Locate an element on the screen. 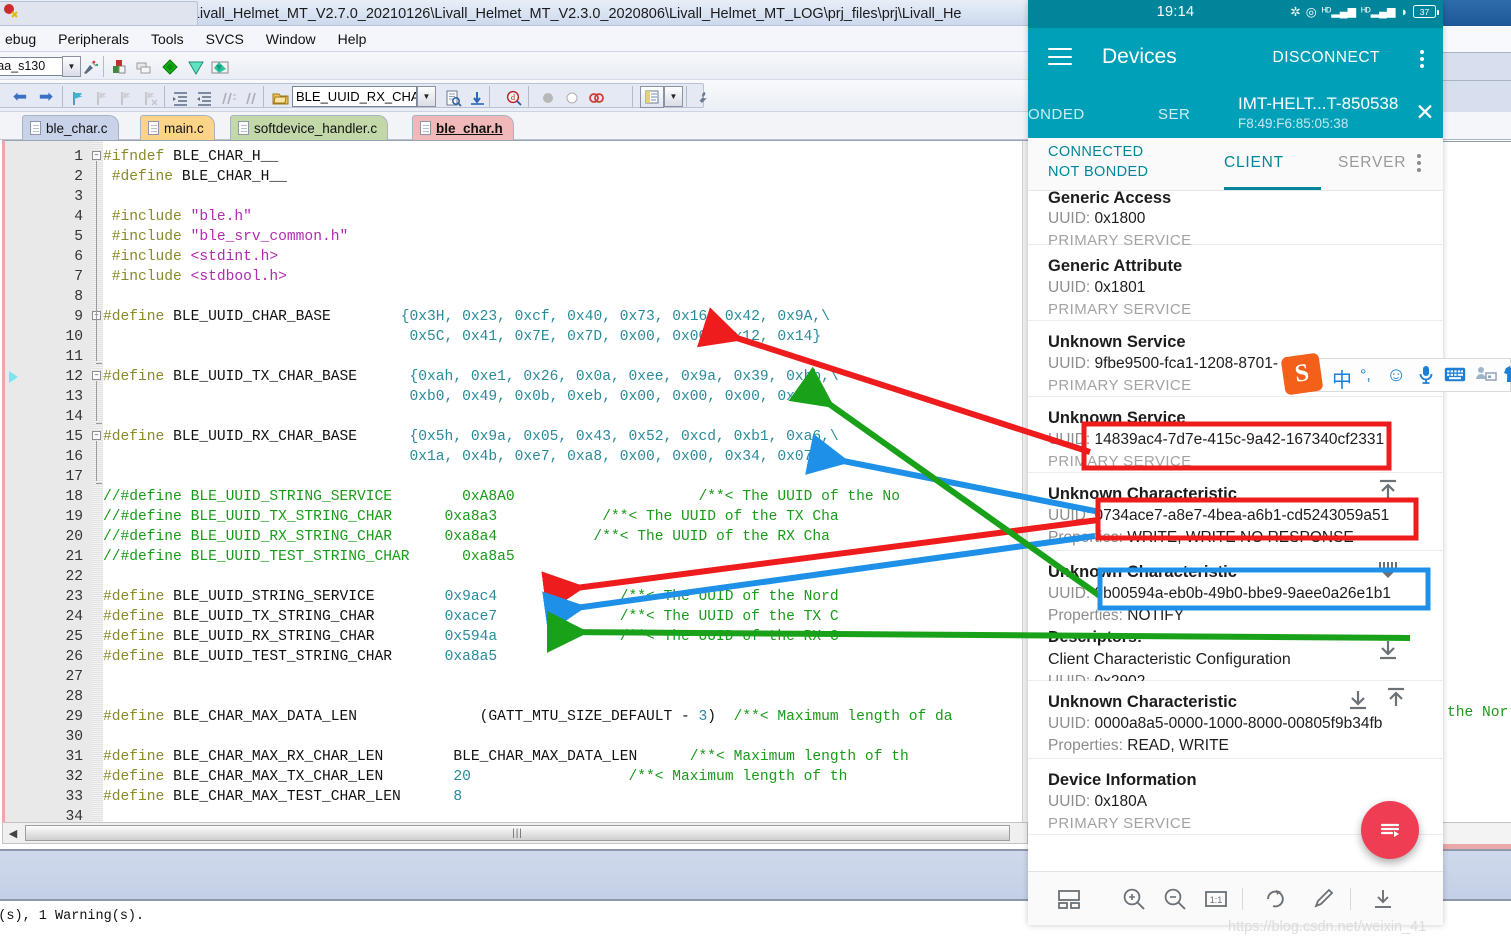 The height and width of the screenshot is (943, 1511). diamond-teal-icon is located at coordinates (196, 67).